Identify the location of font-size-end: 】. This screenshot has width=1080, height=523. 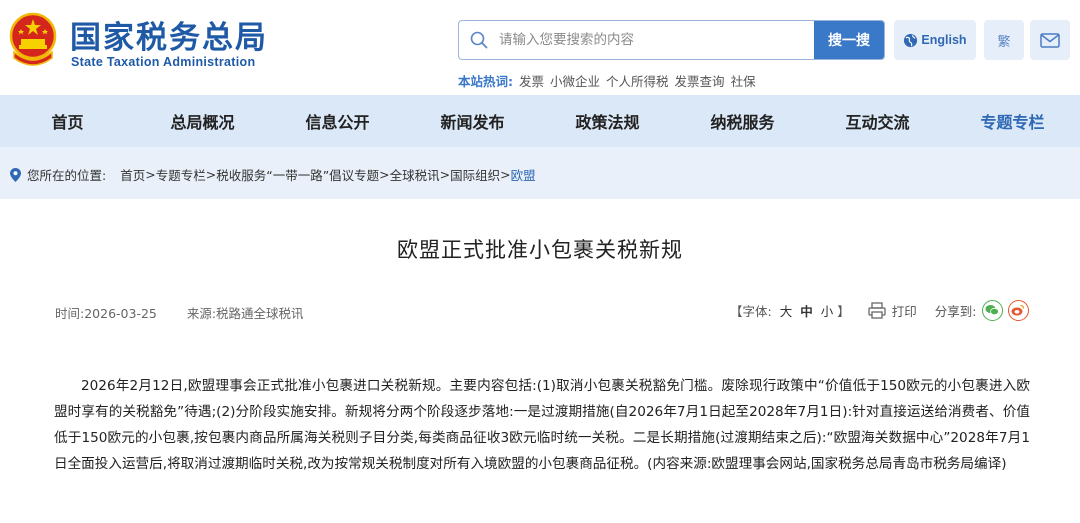
(843, 311).